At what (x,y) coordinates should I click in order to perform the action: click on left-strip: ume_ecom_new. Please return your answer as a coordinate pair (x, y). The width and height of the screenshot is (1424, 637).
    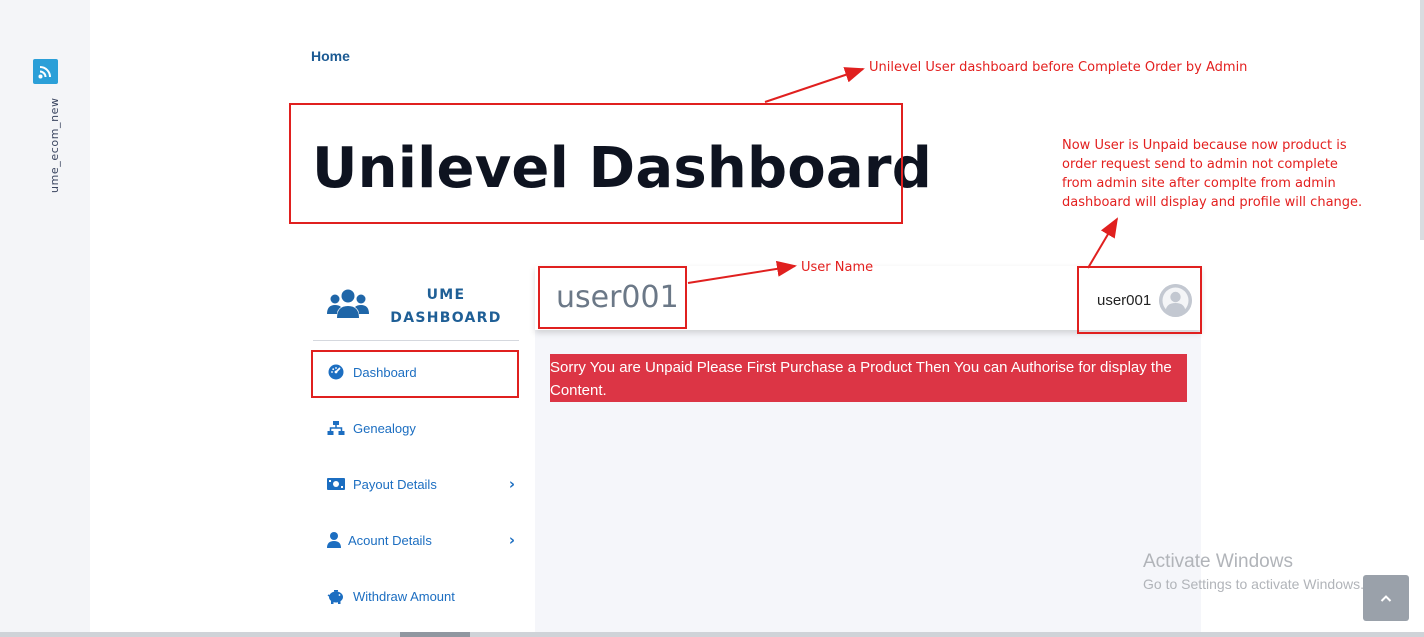
    Looking at the image, I should click on (45, 318).